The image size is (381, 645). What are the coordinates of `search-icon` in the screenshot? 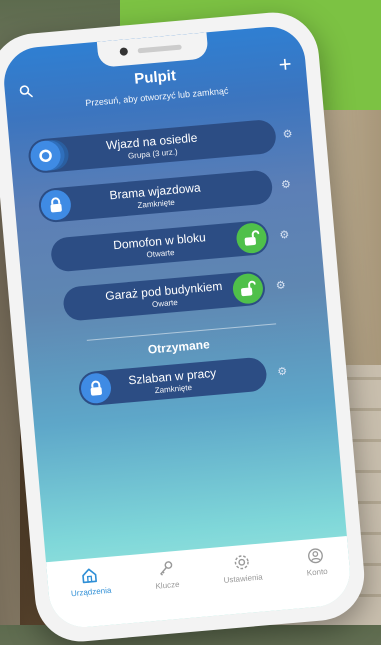 It's located at (25, 91).